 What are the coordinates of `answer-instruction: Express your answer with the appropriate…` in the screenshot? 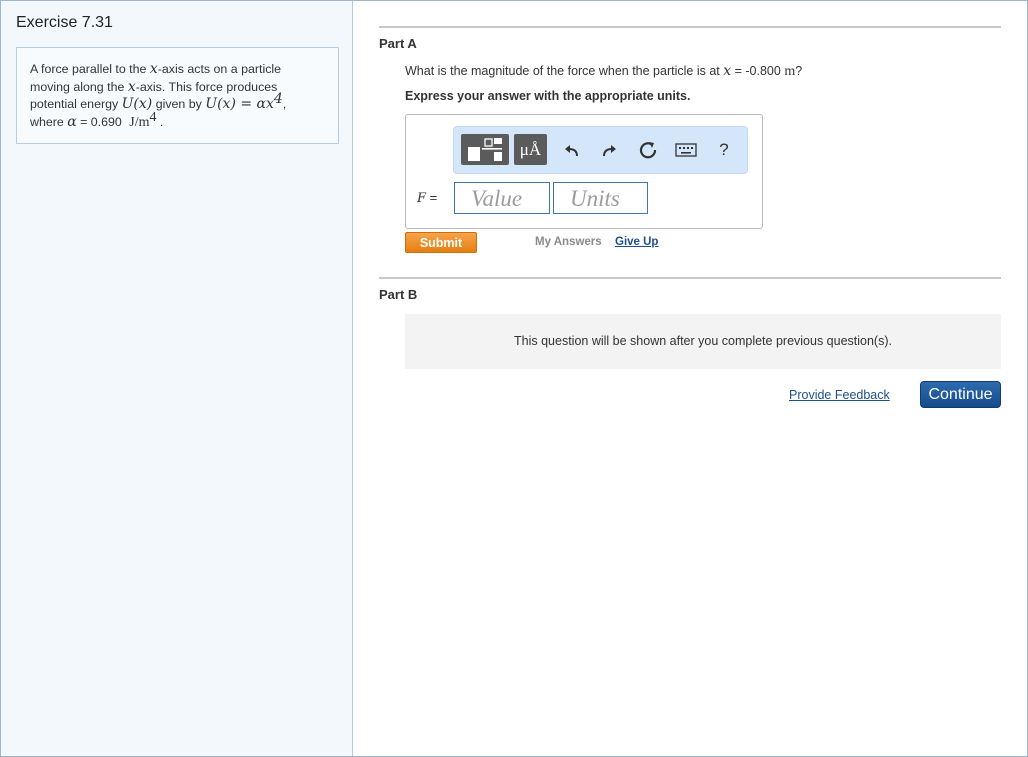 It's located at (548, 96).